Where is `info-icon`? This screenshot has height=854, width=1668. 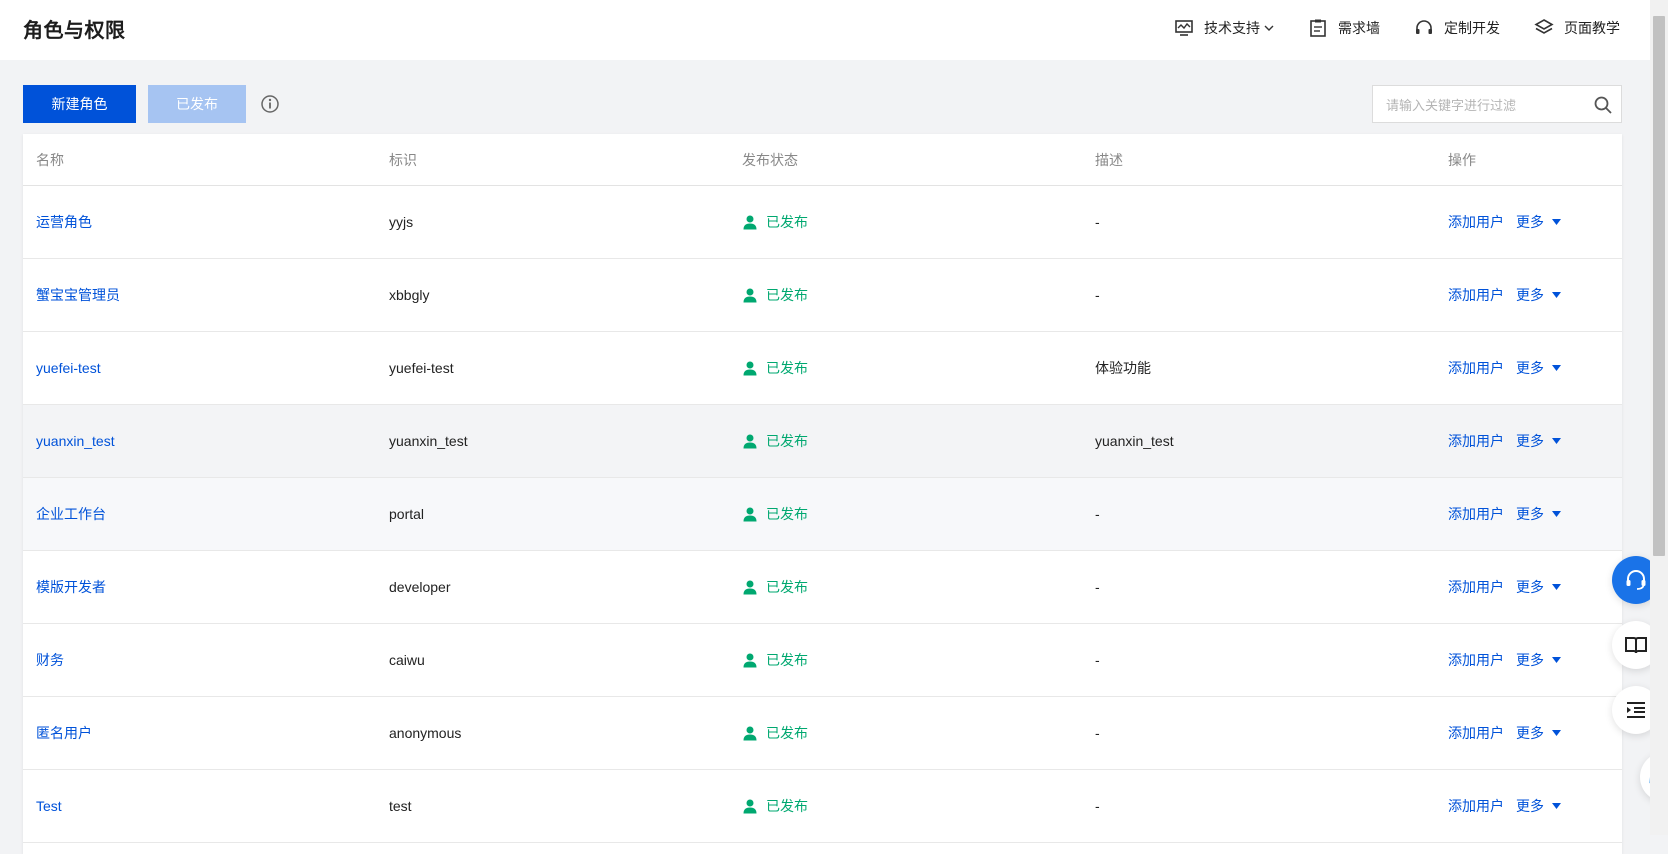 info-icon is located at coordinates (270, 104).